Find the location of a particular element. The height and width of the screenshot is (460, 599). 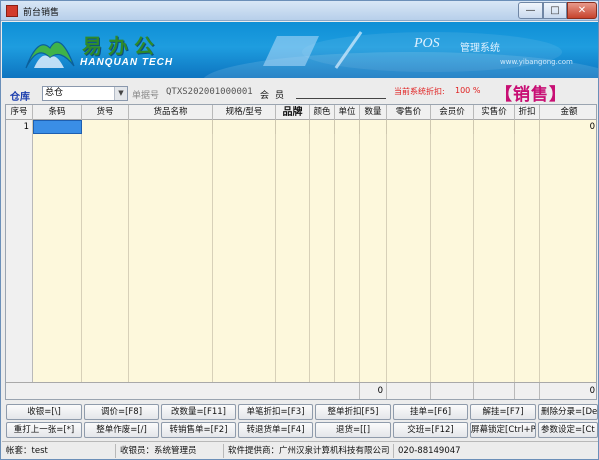

discount-value: 100 % is located at coordinates (468, 90).